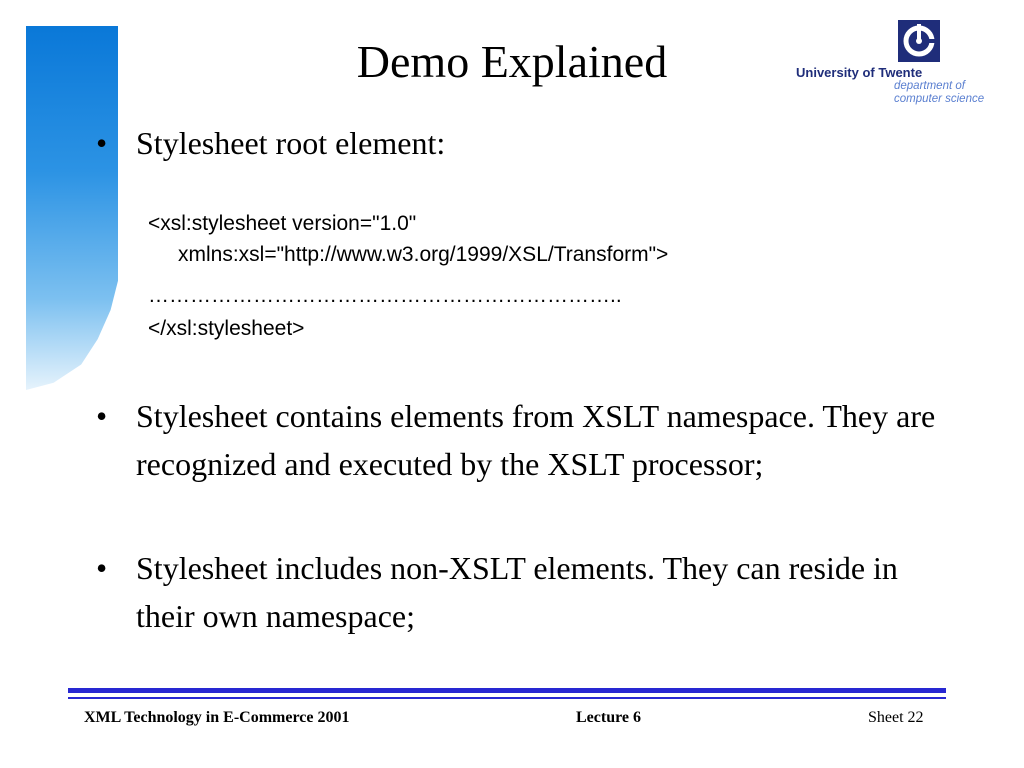 The width and height of the screenshot is (1024, 768). I want to click on footer-divider-thin, so click(507, 698).